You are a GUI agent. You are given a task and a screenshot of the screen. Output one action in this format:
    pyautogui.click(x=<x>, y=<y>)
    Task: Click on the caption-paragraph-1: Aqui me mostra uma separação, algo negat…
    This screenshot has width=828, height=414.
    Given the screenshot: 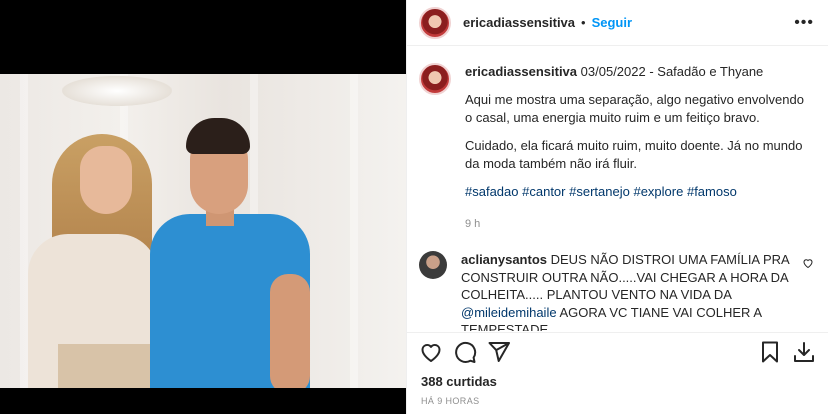 What is the action you would take?
    pyautogui.click(x=634, y=108)
    